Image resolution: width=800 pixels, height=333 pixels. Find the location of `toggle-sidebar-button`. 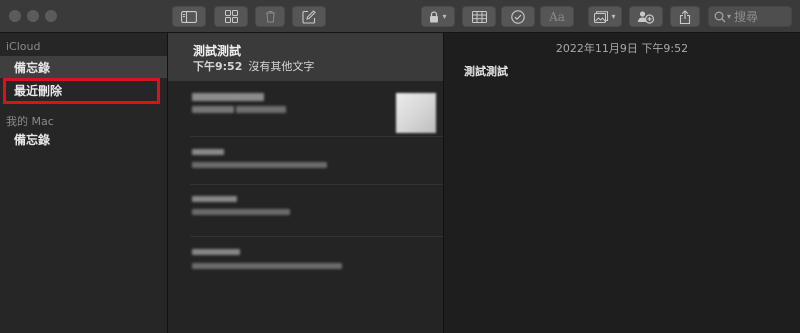

toggle-sidebar-button is located at coordinates (189, 16).